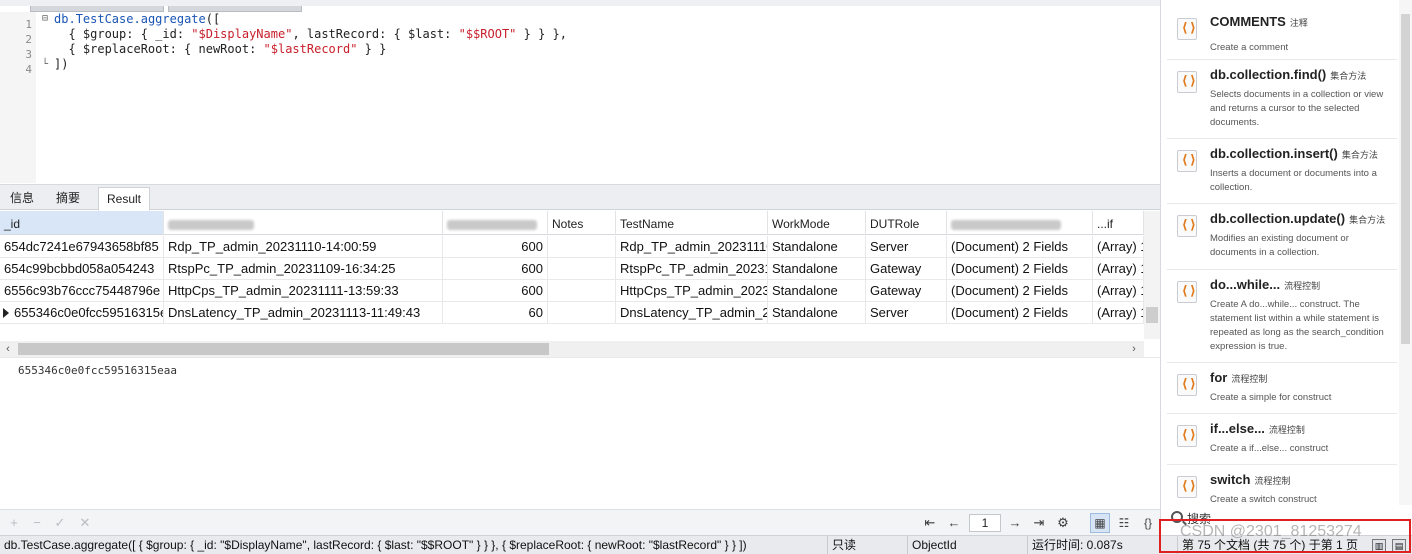 This screenshot has height=554, width=1412. What do you see at coordinates (1134, 349) in the screenshot?
I see `scroll-right-icon: ›` at bounding box center [1134, 349].